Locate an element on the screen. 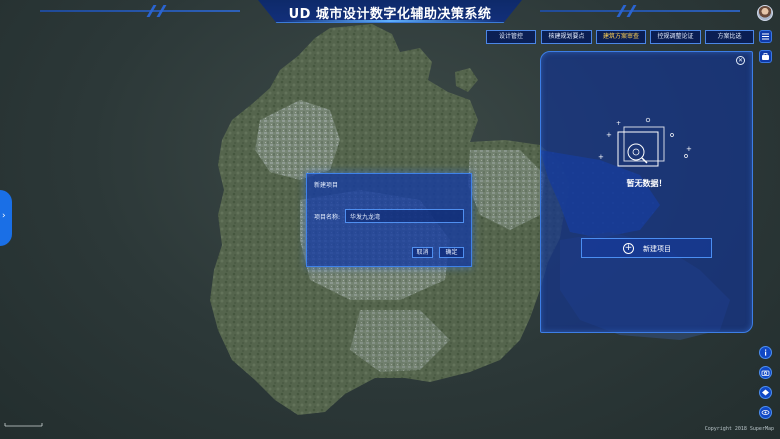  briefcase-button is located at coordinates (765, 56).